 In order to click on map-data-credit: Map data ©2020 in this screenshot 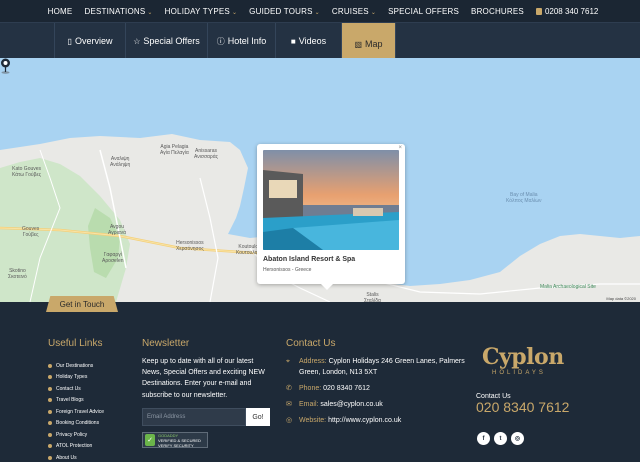, I will do `click(621, 298)`.